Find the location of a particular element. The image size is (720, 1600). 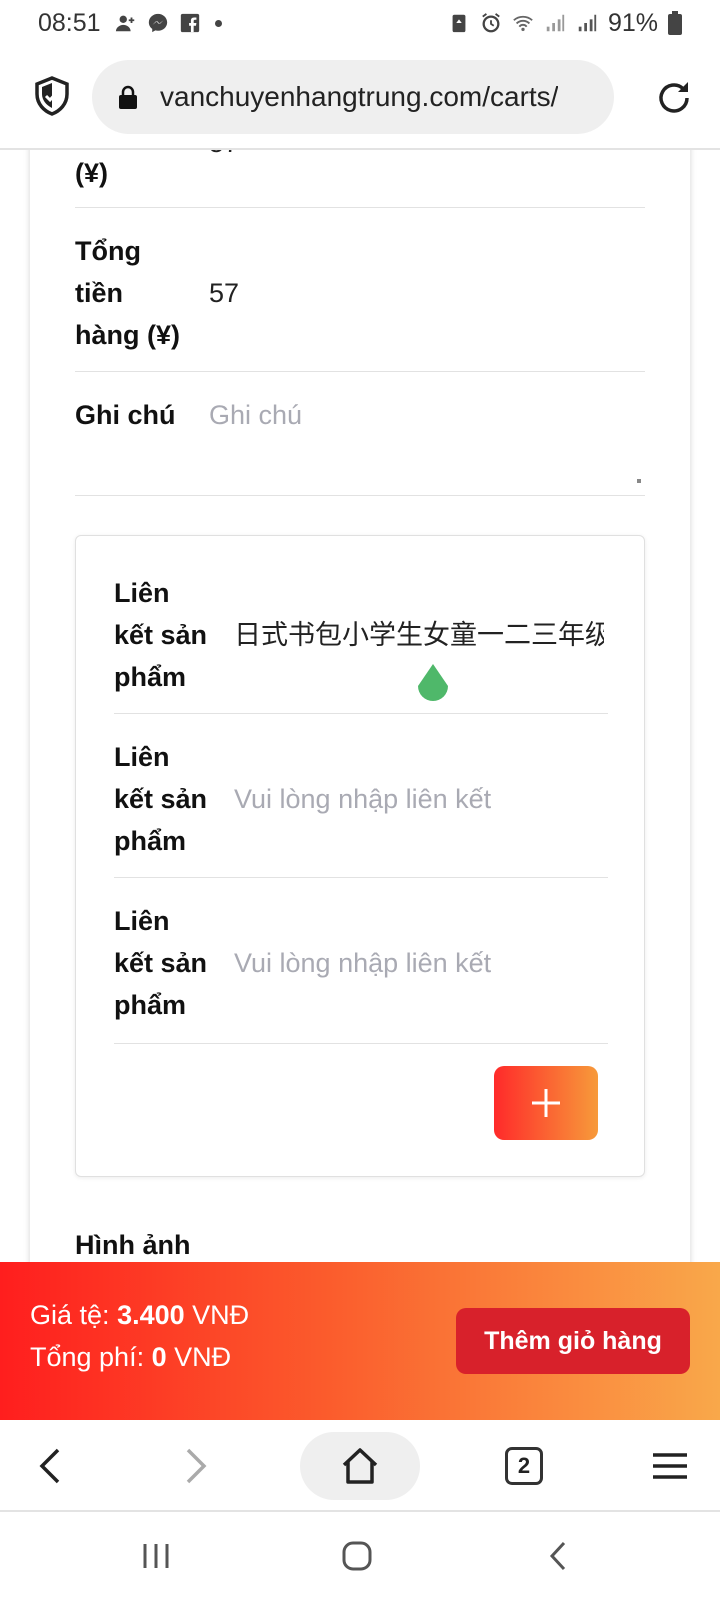

note-row: Ghi chú Ghi chú is located at coordinates (360, 434).